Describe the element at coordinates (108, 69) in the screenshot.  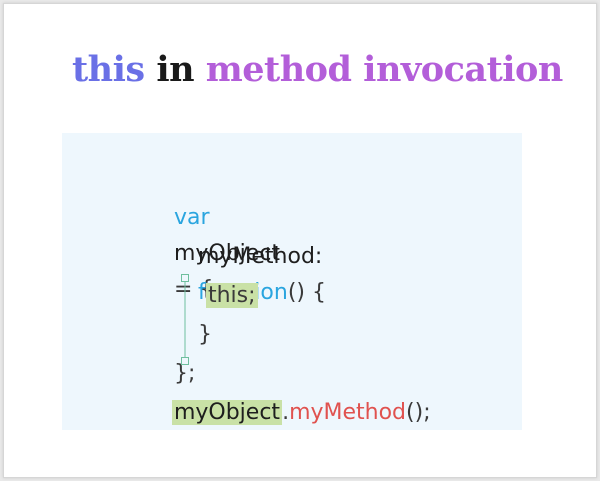
I see `title-this: this` at that location.